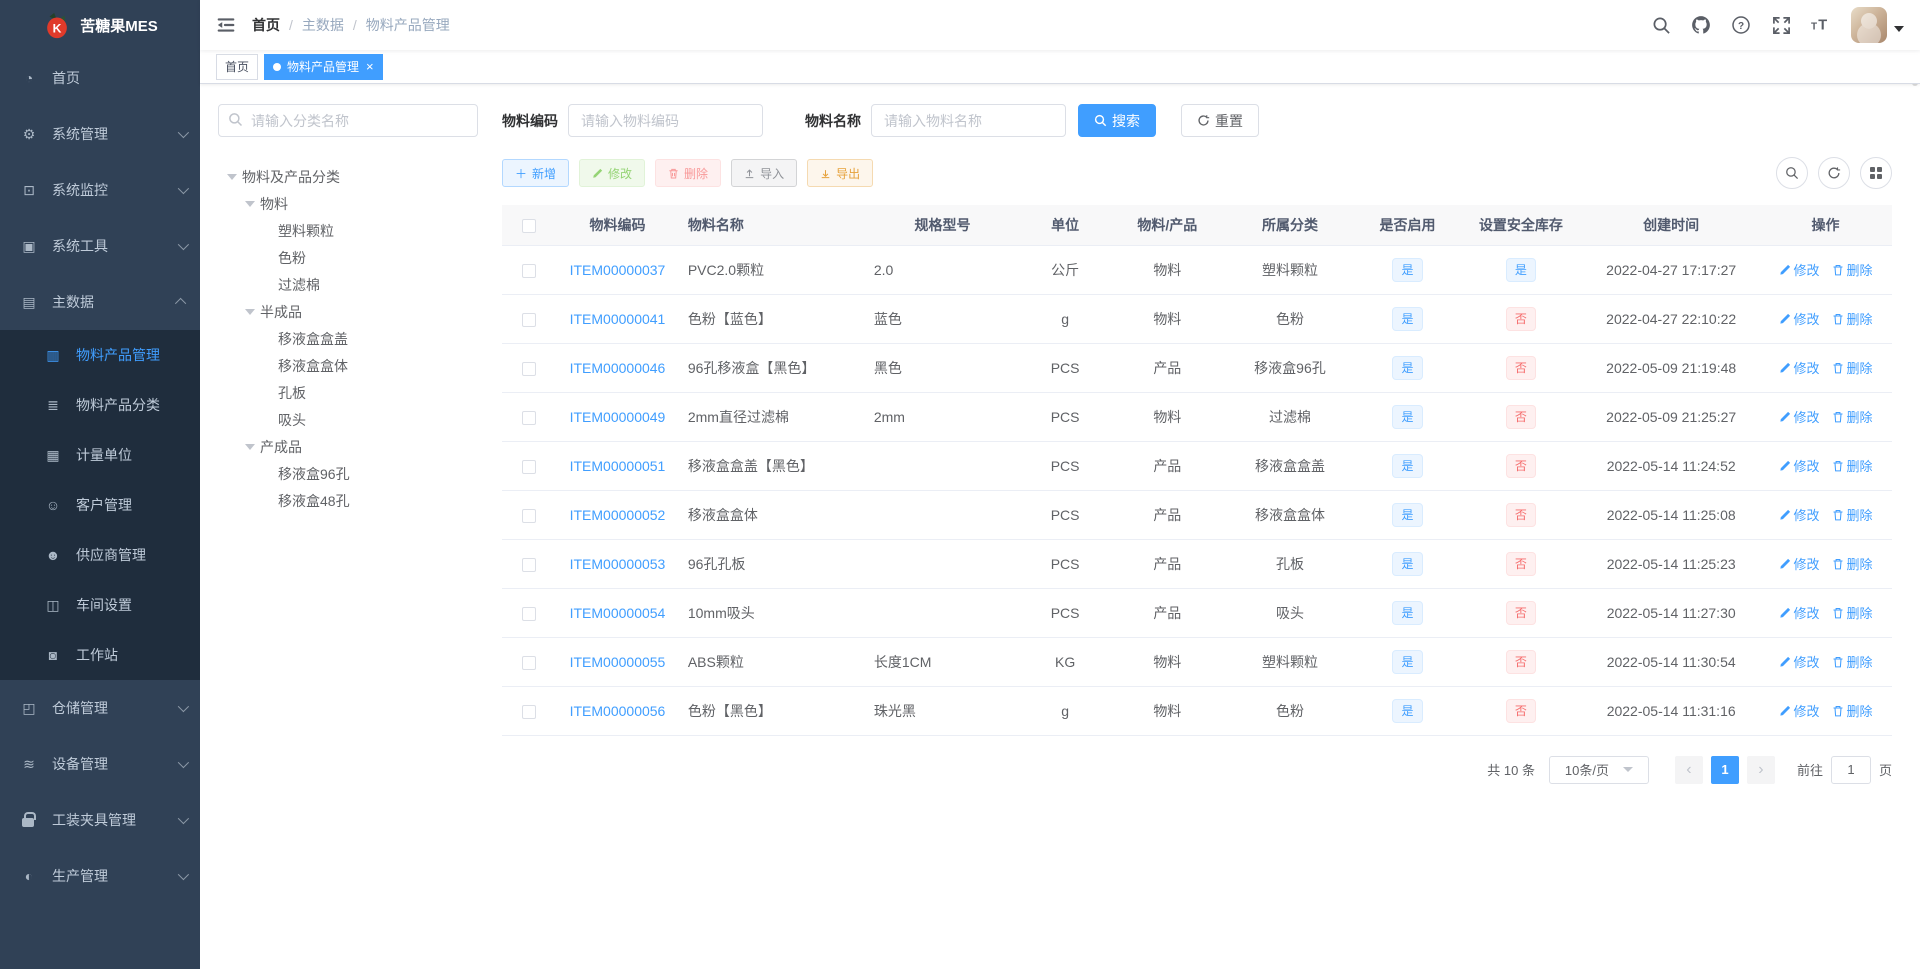 The height and width of the screenshot is (969, 1920). I want to click on column-header-category: 所属分类, so click(1290, 225).